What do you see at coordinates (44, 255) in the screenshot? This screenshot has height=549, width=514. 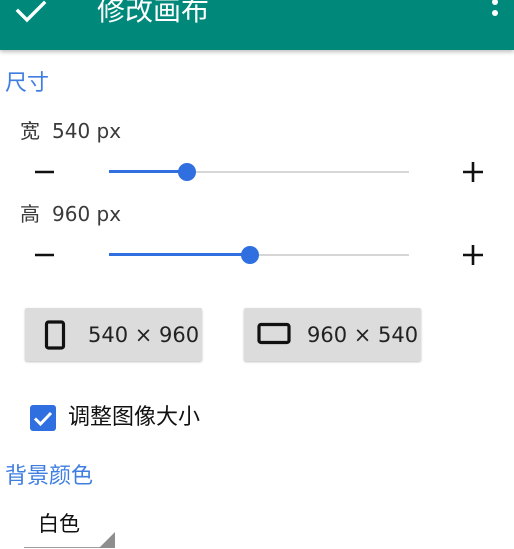 I see `height-decrease-button` at bounding box center [44, 255].